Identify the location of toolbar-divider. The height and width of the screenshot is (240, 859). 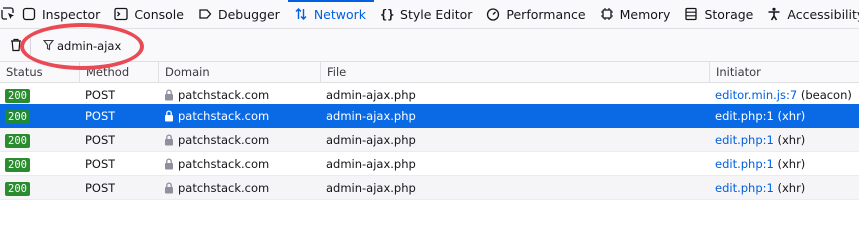
(30, 45).